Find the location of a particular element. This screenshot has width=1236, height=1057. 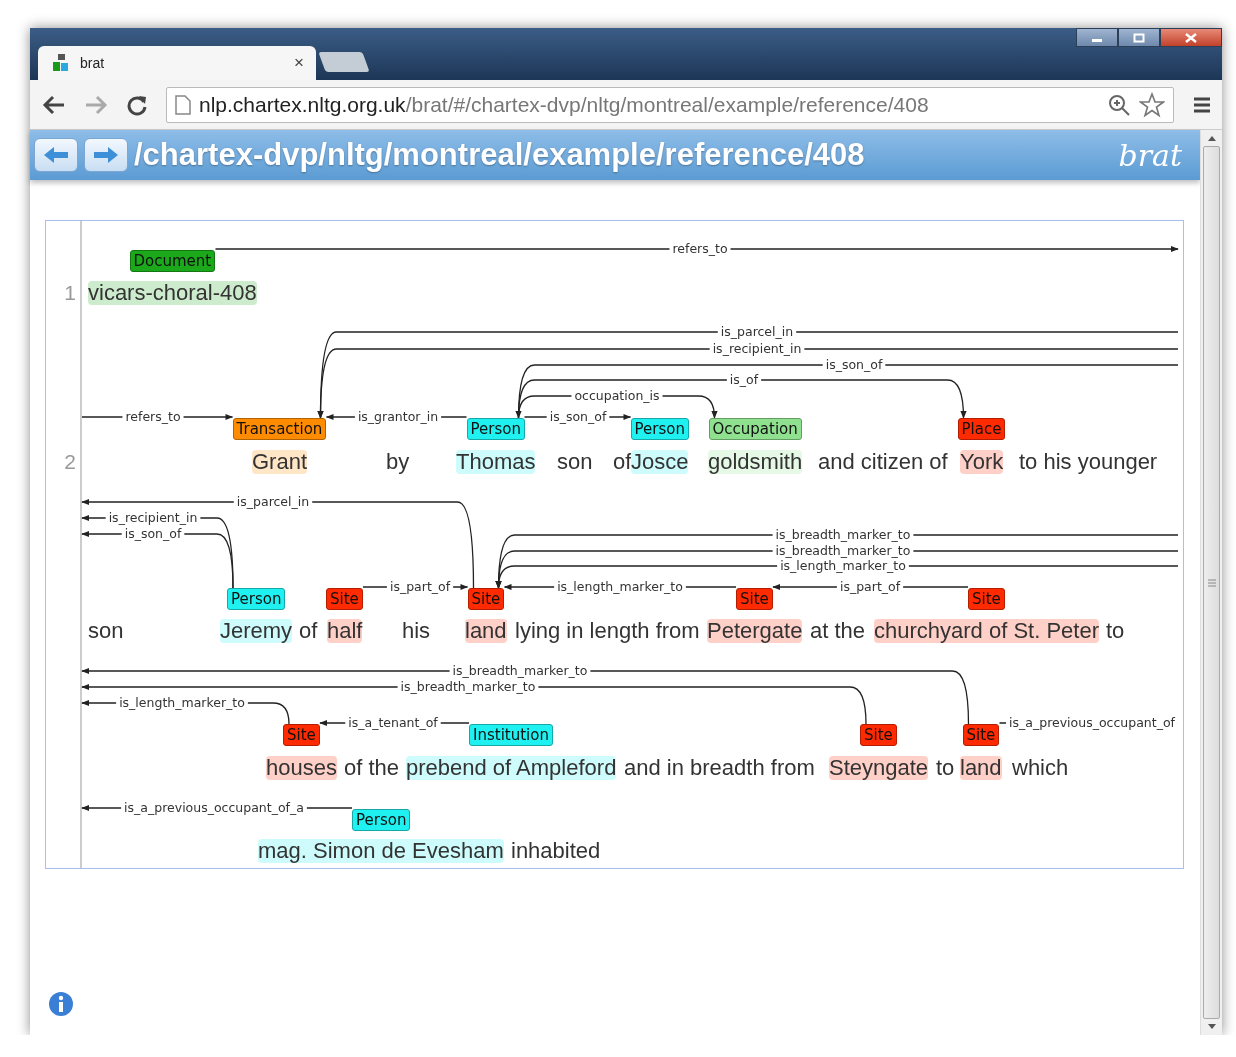

annotated-text: York is located at coordinates (982, 462).